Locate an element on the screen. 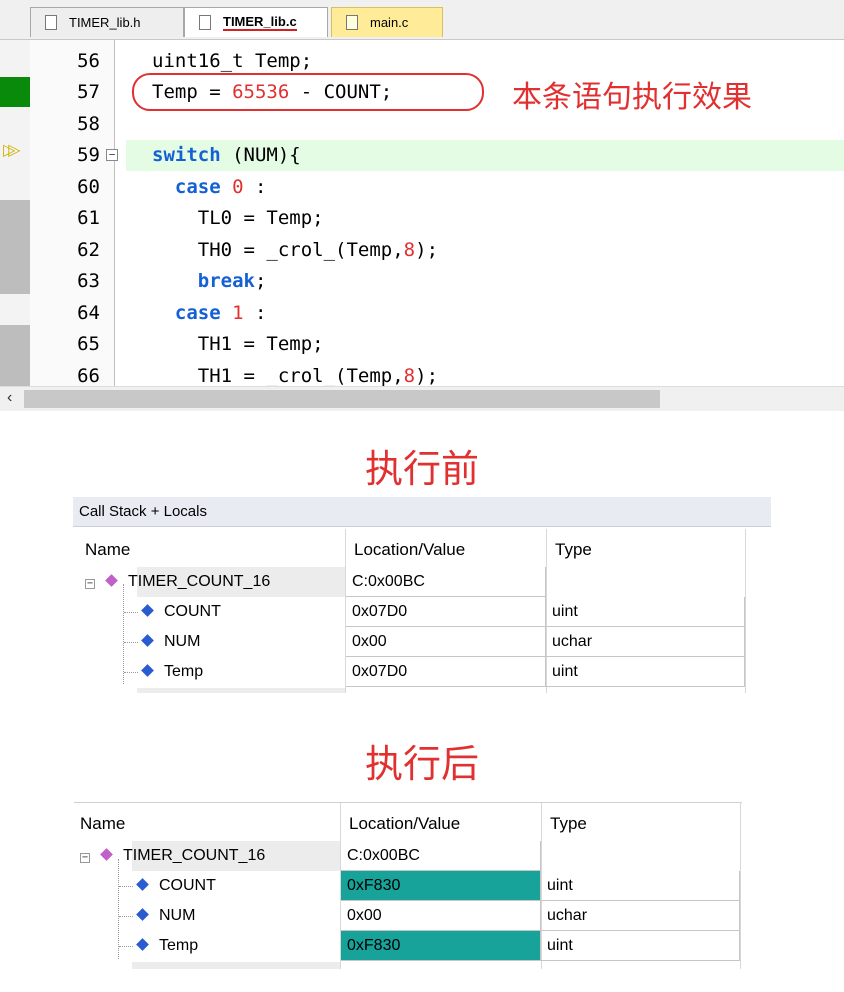  var-row: Temp 0x07D0 uint is located at coordinates (409, 672).